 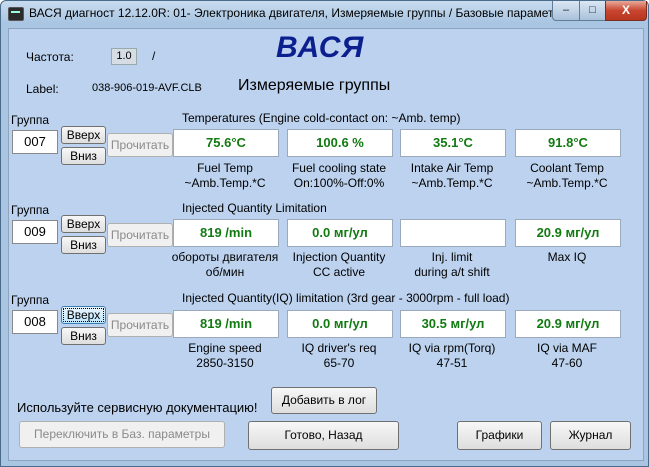 I want to click on brand-logo: ВАСЯ, so click(x=320, y=47).